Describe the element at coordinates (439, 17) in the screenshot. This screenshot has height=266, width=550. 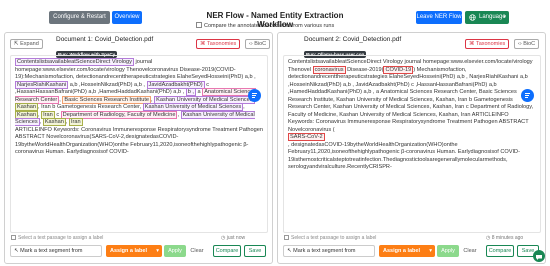
I see `leave-ner-flow-button: Leave NER Flow` at that location.